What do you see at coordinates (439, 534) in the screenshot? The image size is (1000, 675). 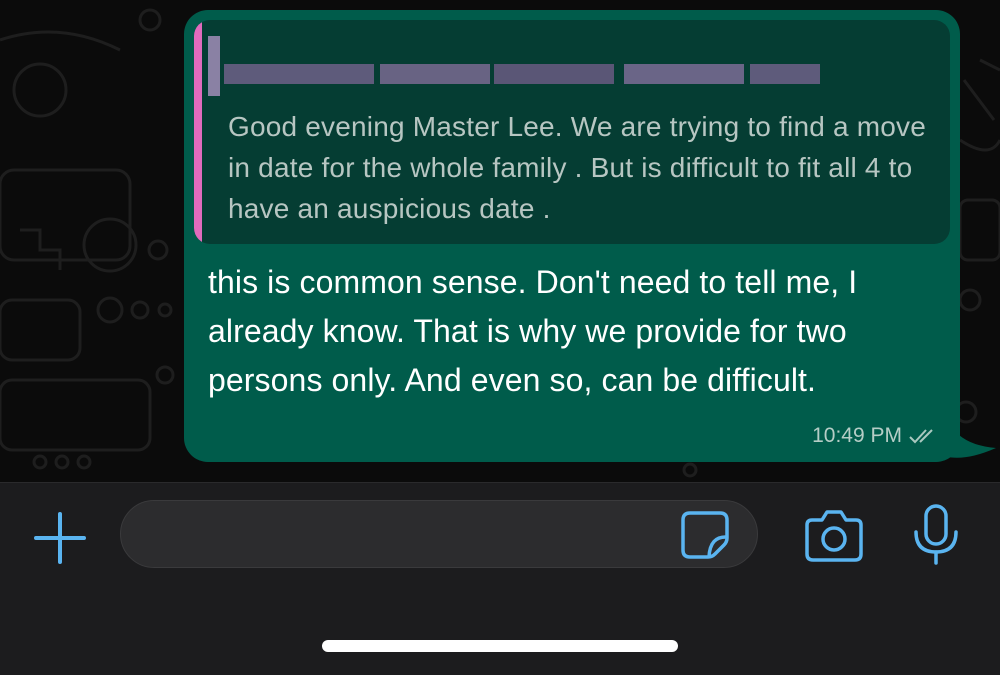 I see `message-input` at bounding box center [439, 534].